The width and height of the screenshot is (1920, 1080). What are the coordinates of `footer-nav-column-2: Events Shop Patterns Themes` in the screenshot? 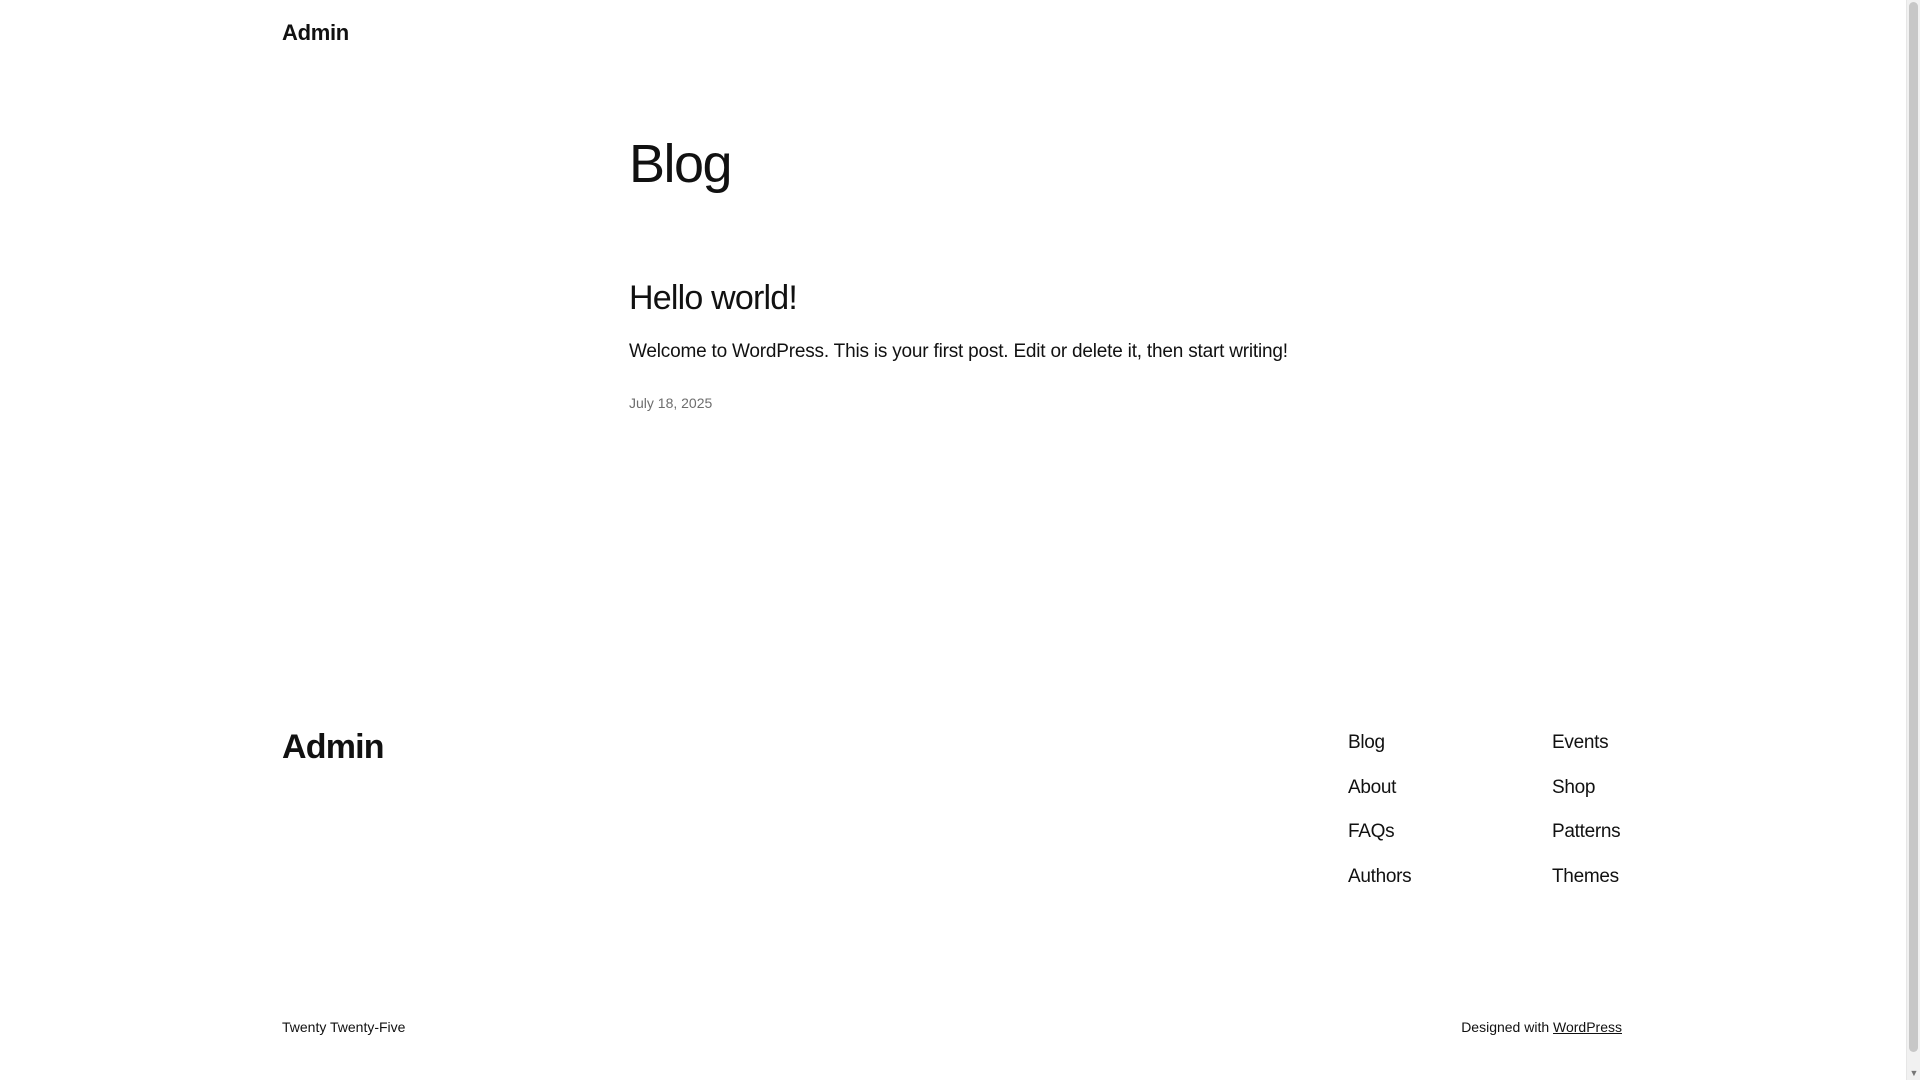 It's located at (1586, 819).